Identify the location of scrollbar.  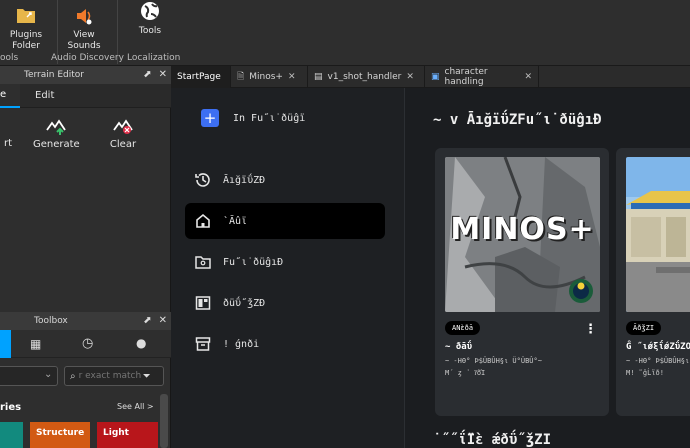
(164, 421).